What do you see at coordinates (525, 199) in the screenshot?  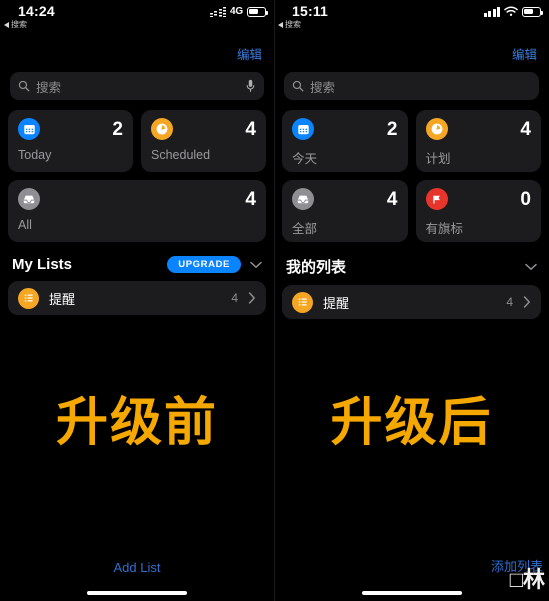 I see `card-count: 0` at bounding box center [525, 199].